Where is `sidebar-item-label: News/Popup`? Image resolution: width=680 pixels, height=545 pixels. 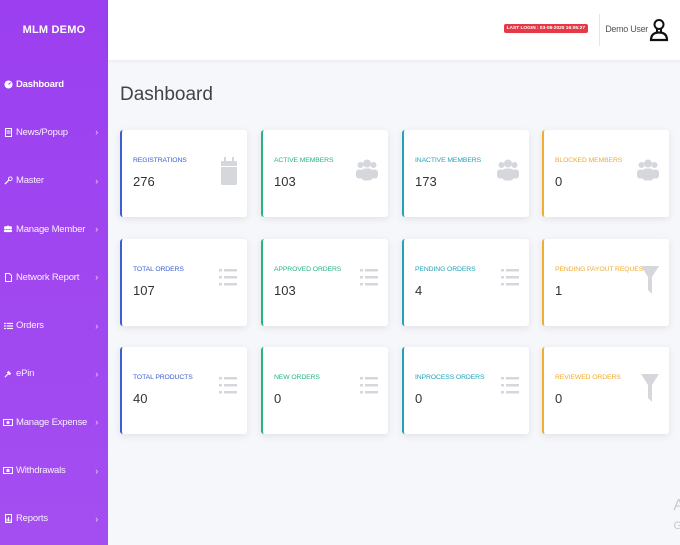
sidebar-item-label: News/Popup is located at coordinates (42, 132).